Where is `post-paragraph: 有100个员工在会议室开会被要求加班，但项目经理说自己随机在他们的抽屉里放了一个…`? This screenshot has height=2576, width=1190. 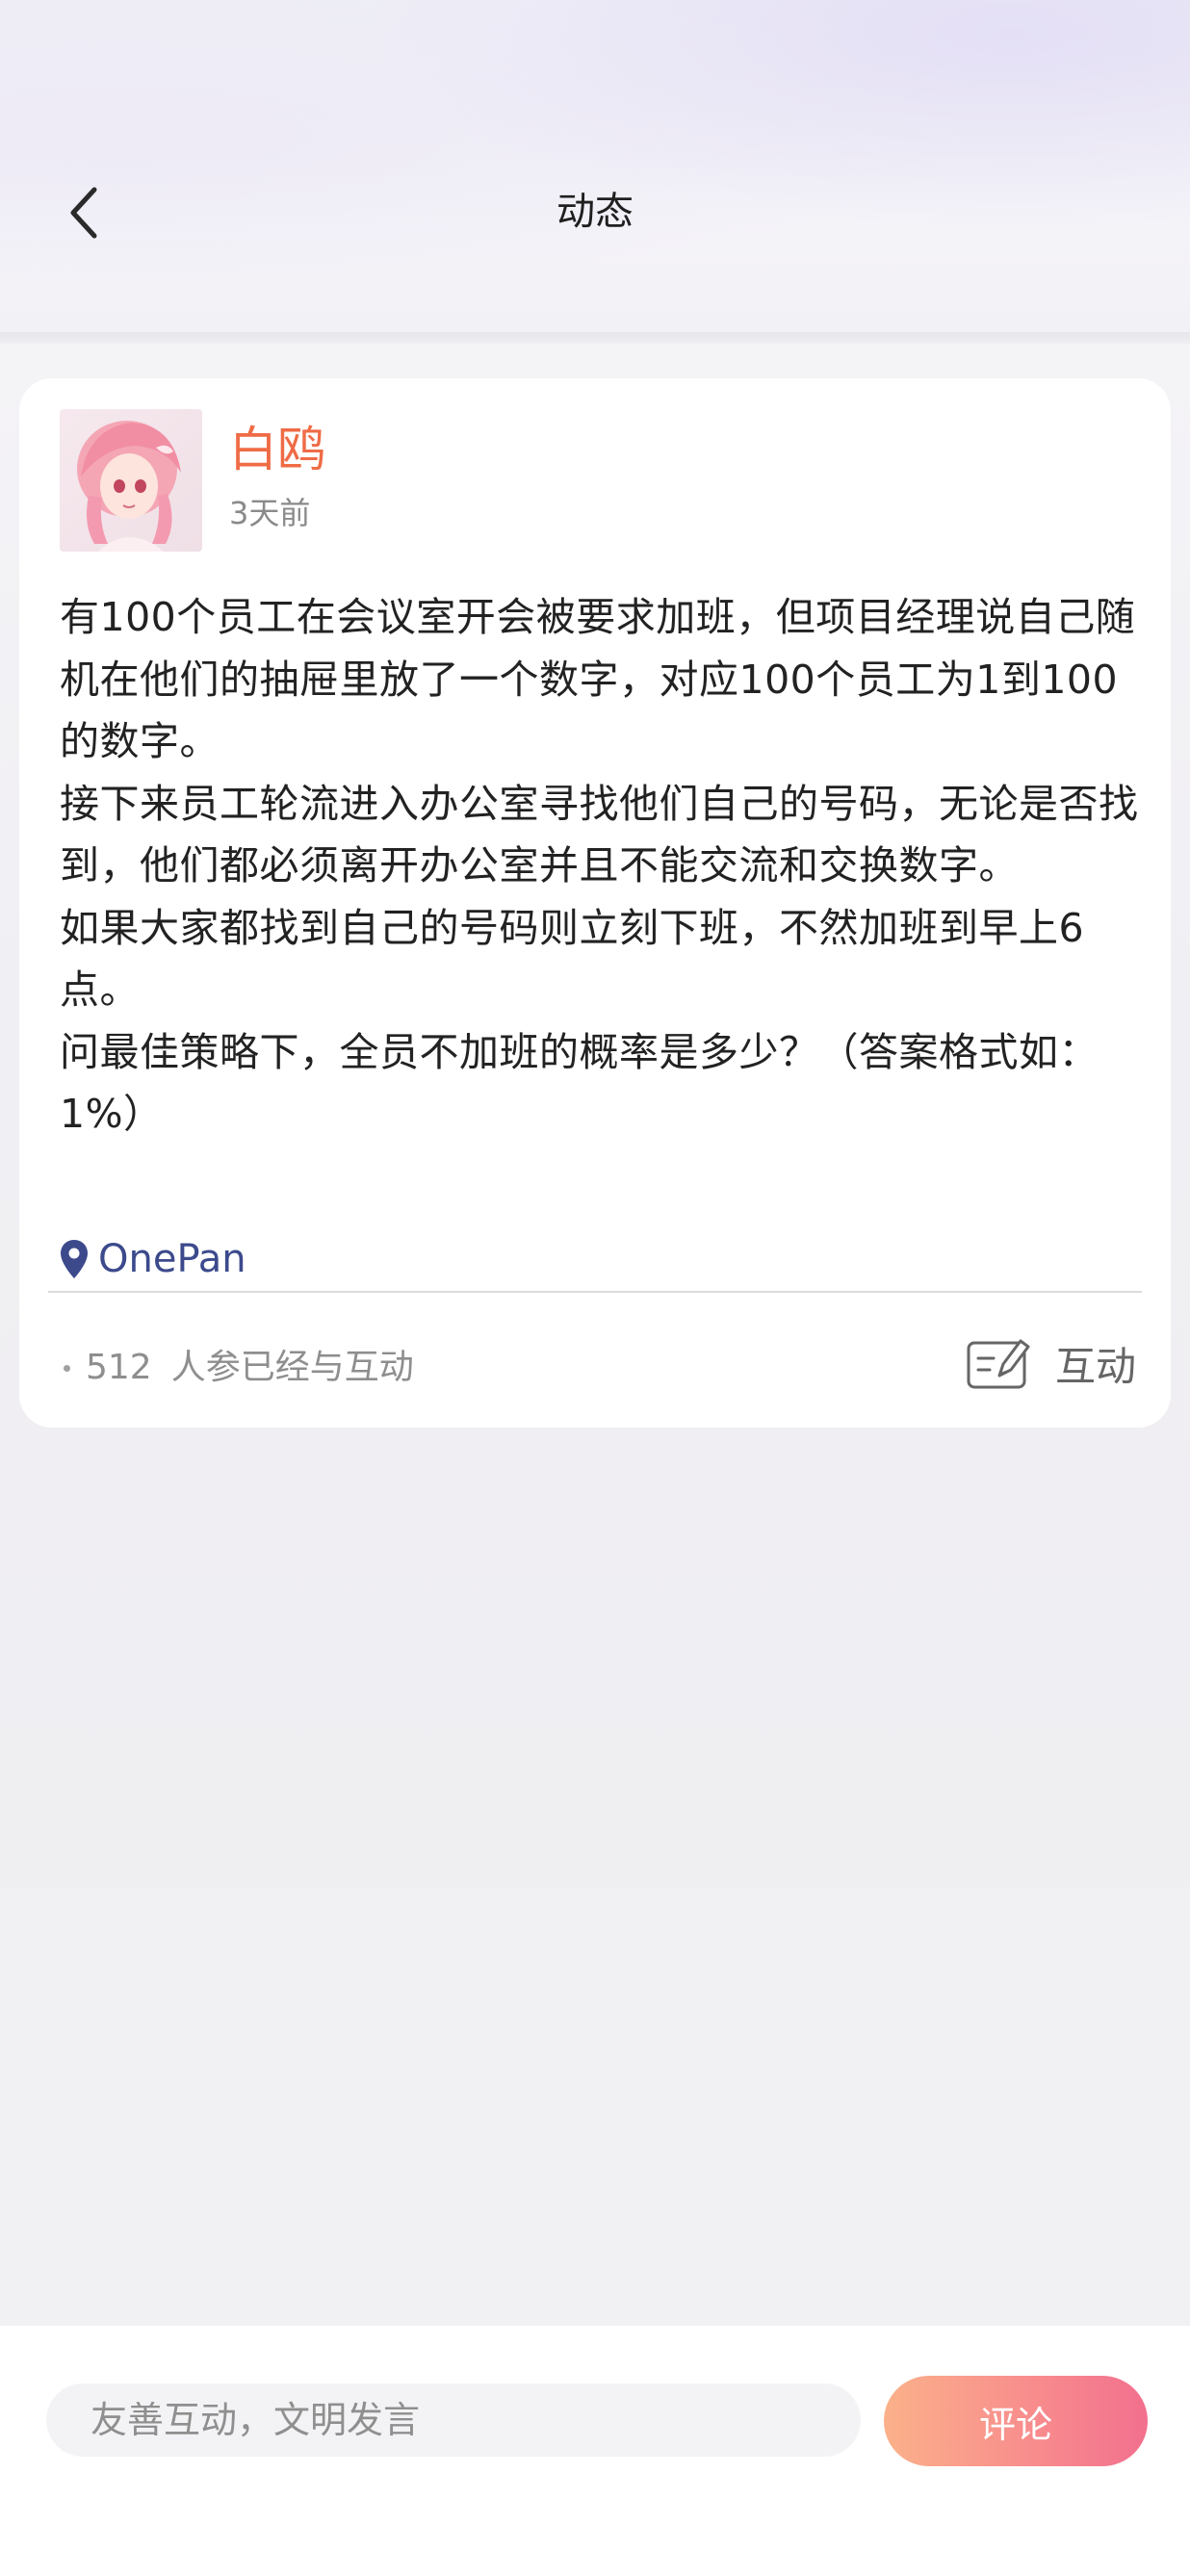 post-paragraph: 有100个员工在会议室开会被要求加班，但项目经理说自己随机在他们的抽屉里放了一个… is located at coordinates (598, 679).